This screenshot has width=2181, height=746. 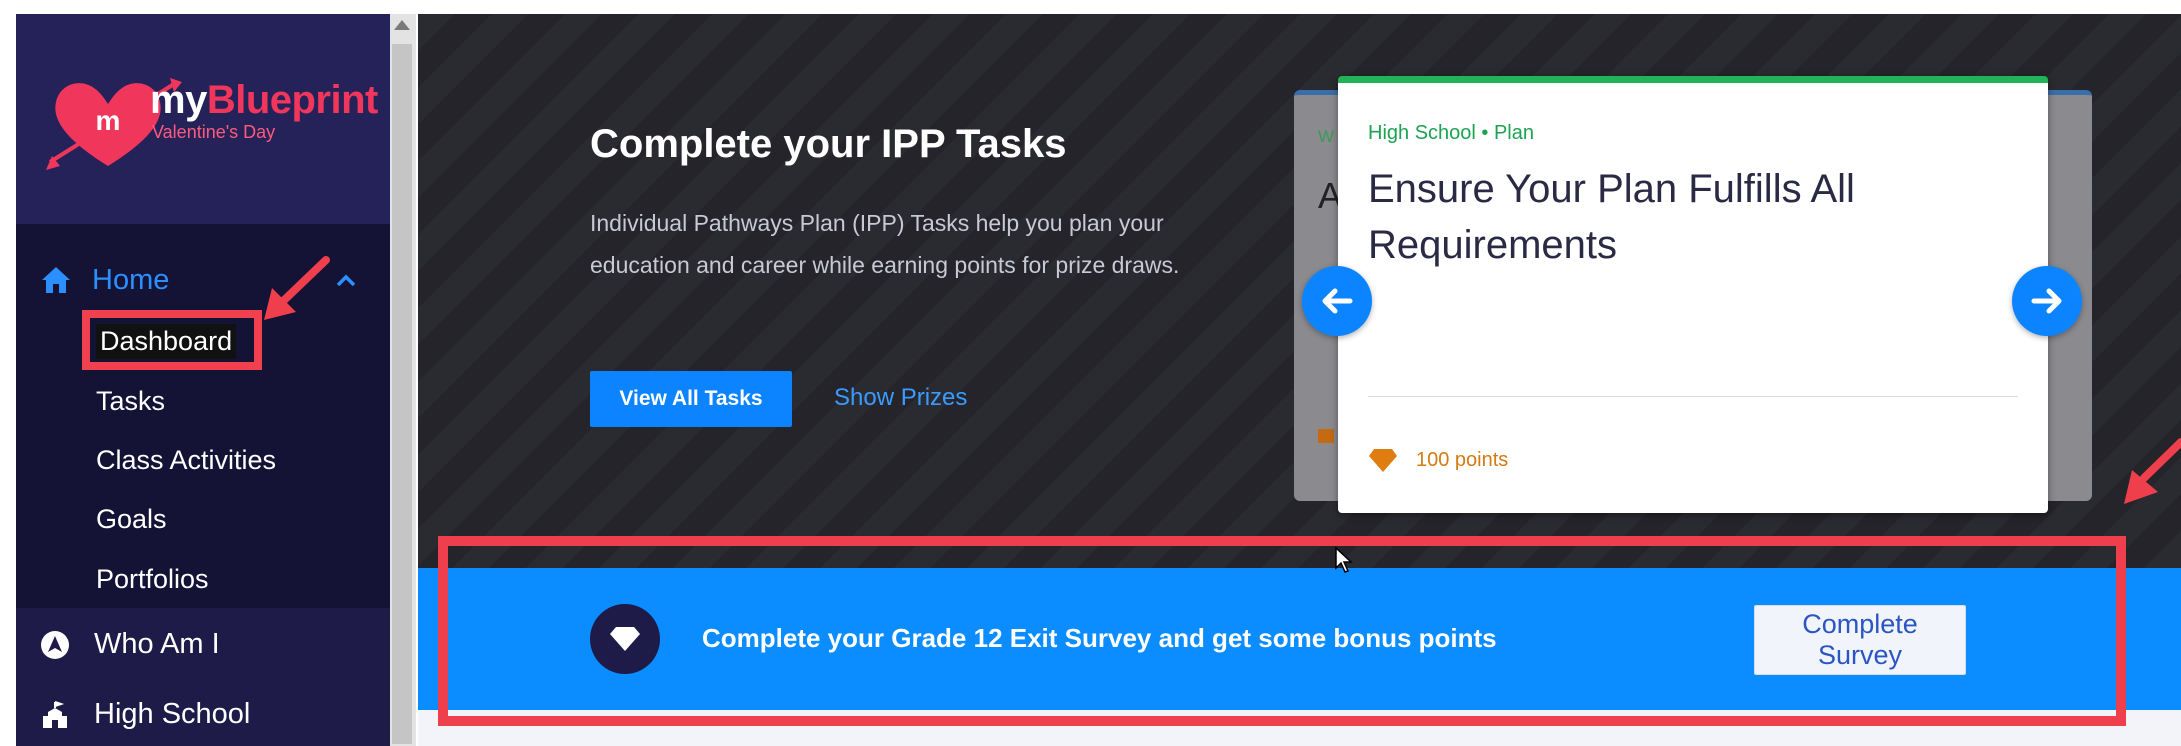 What do you see at coordinates (214, 132) in the screenshot?
I see `brand-subtitle: Valentine's Day` at bounding box center [214, 132].